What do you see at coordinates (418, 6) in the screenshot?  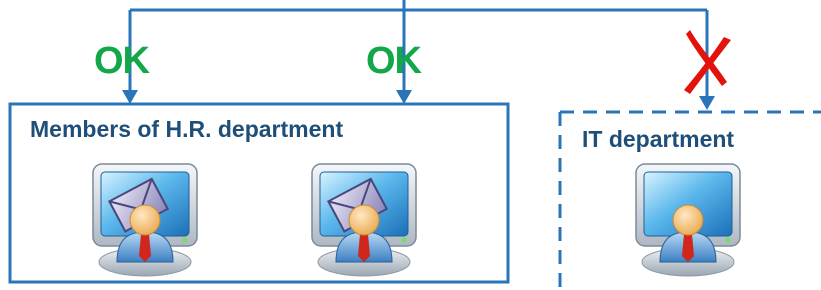 I see `connector-lines` at bounding box center [418, 6].